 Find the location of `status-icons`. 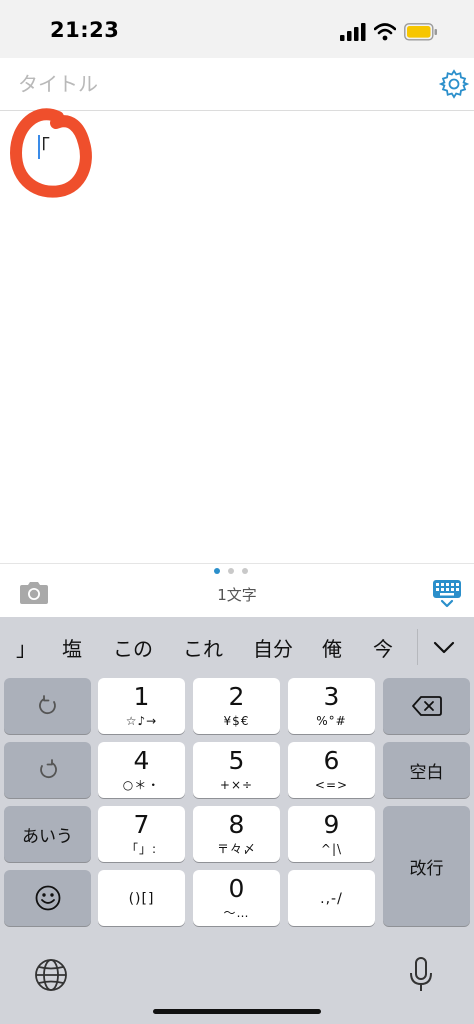

status-icons is located at coordinates (389, 32).